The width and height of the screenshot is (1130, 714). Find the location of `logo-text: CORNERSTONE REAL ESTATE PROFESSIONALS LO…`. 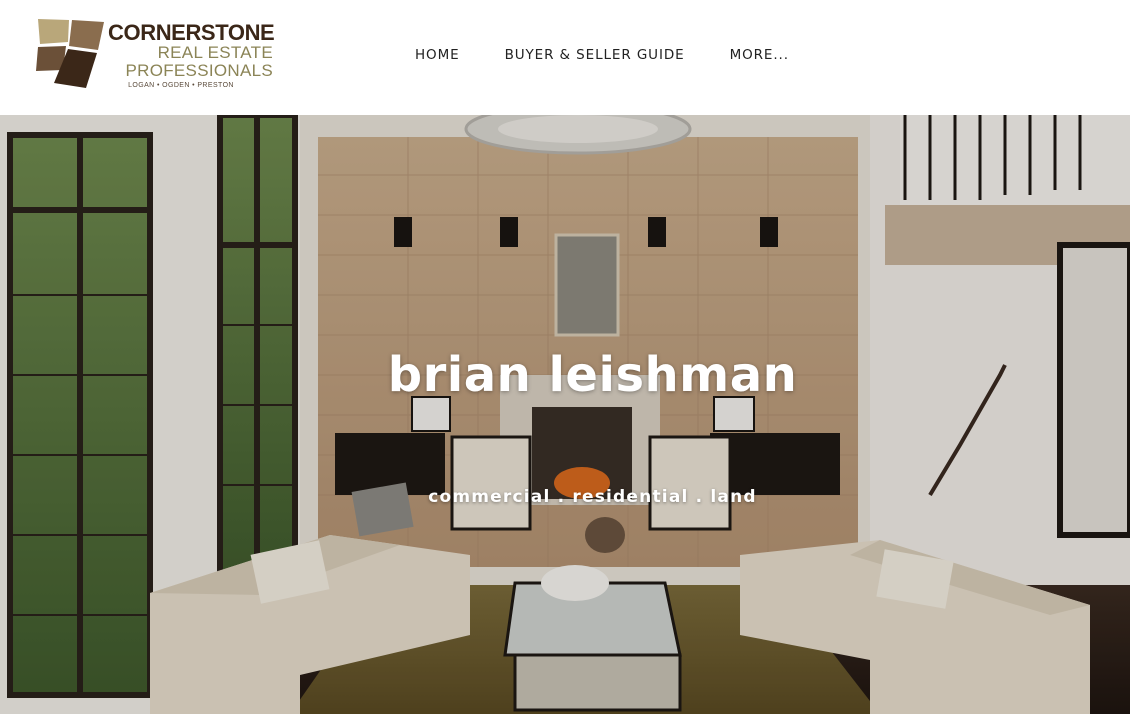

logo-text: CORNERSTONE REAL ESTATE PROFESSIONALS LO… is located at coordinates (191, 55).